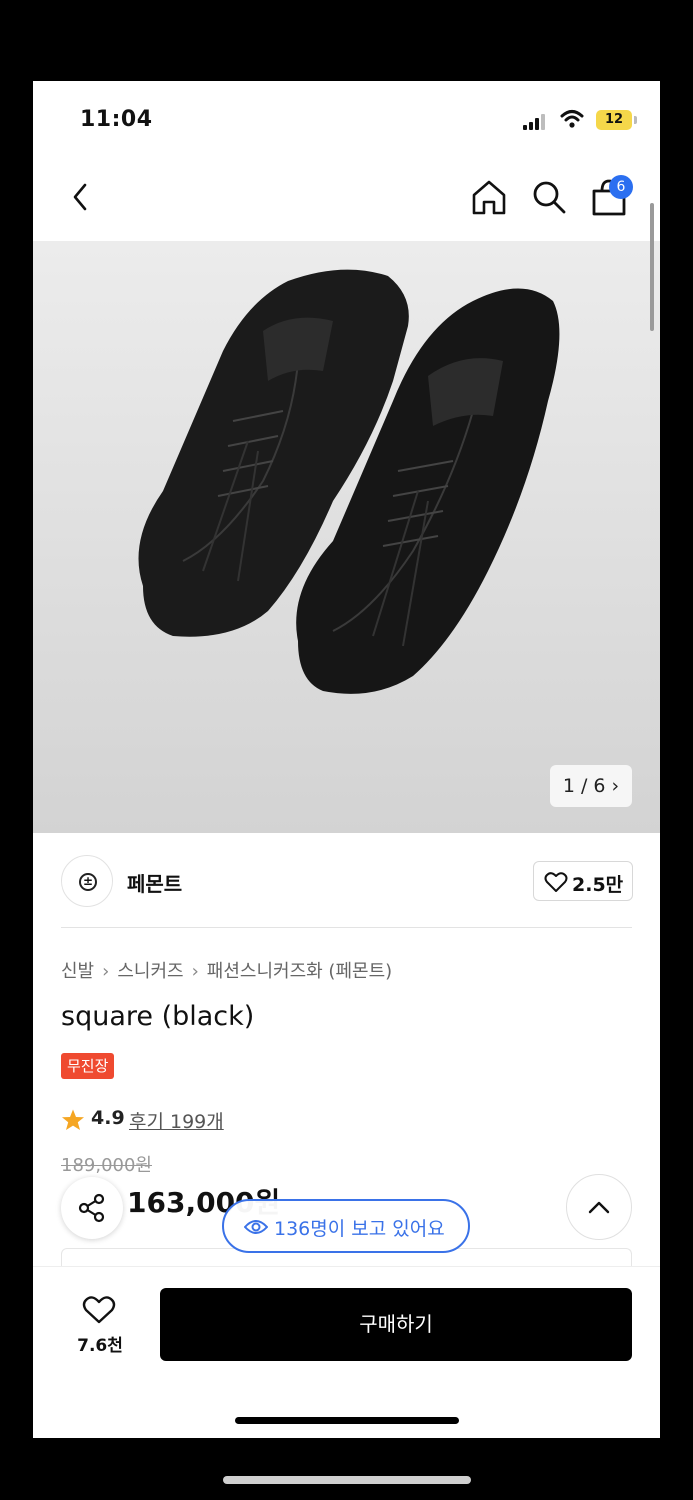 The height and width of the screenshot is (1500, 693). Describe the element at coordinates (299, 971) in the screenshot. I see `breadcrumb-item: 패션스니커즈화 (페몬트)` at that location.